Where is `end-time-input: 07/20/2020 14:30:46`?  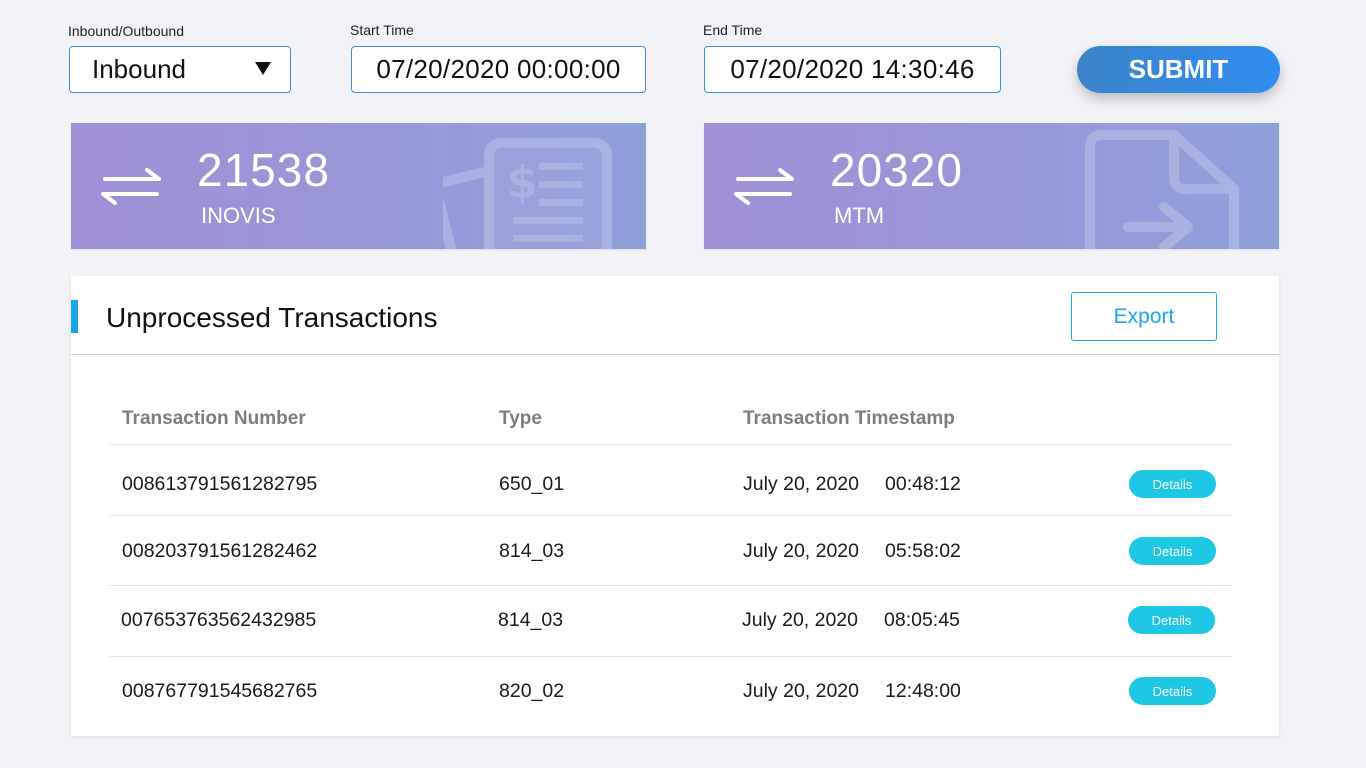 end-time-input: 07/20/2020 14:30:46 is located at coordinates (852, 69).